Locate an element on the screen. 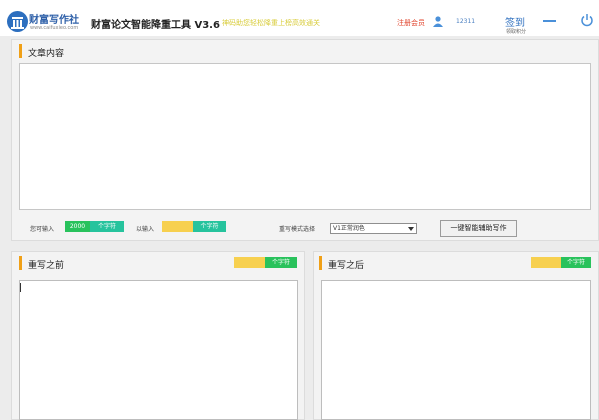 Image resolution: width=599 pixels, height=420 pixels. mode-select: V1正常润色 is located at coordinates (373, 228).